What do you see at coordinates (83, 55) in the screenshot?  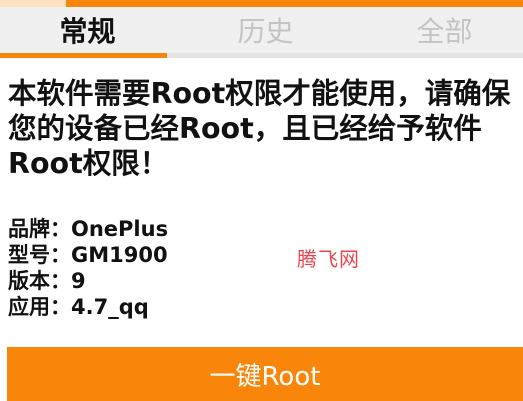 I see `active-tab-indicator` at bounding box center [83, 55].